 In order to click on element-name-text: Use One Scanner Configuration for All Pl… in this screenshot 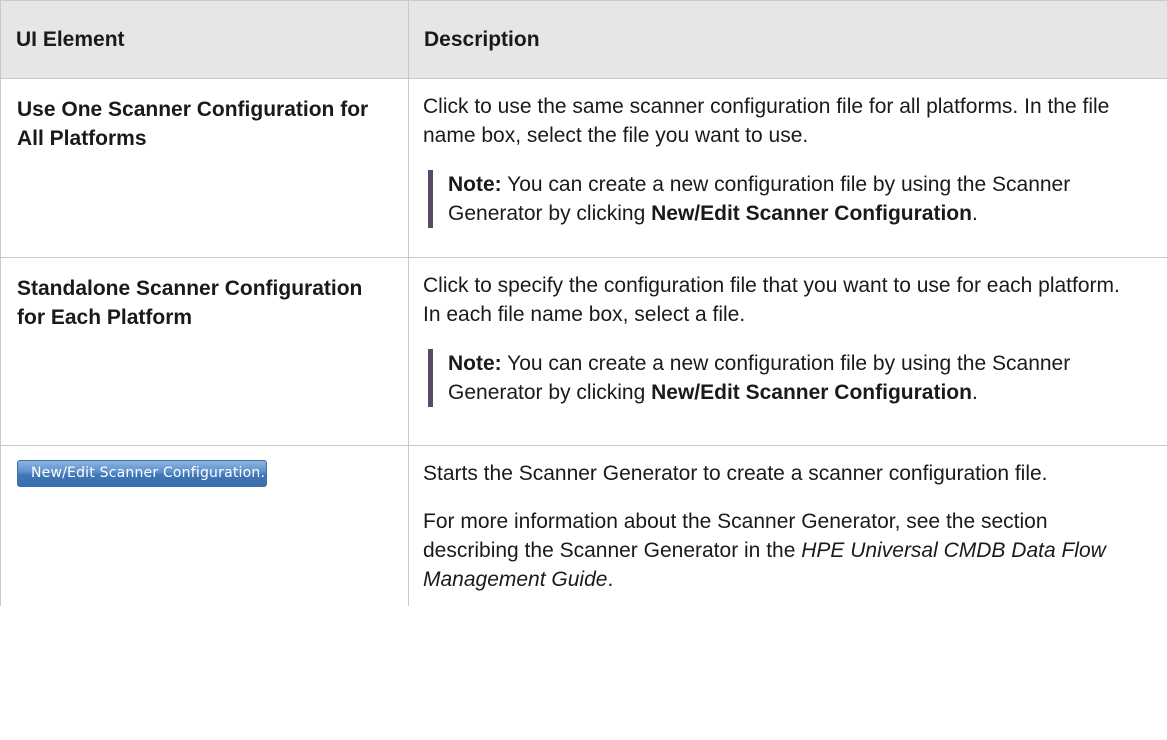, I will do `click(193, 124)`.